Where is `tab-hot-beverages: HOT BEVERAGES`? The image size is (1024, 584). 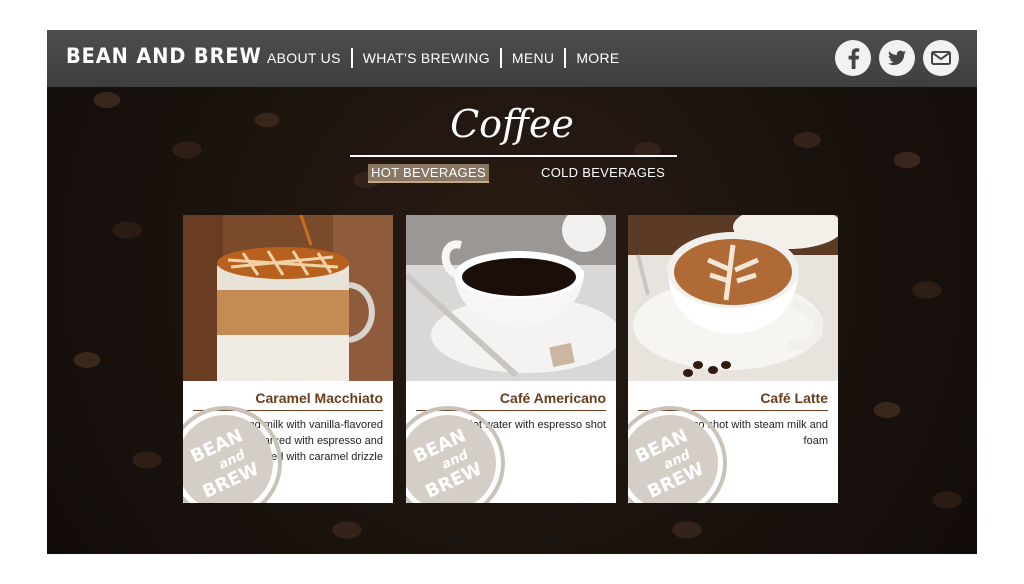 tab-hot-beverages: HOT BEVERAGES is located at coordinates (428, 173).